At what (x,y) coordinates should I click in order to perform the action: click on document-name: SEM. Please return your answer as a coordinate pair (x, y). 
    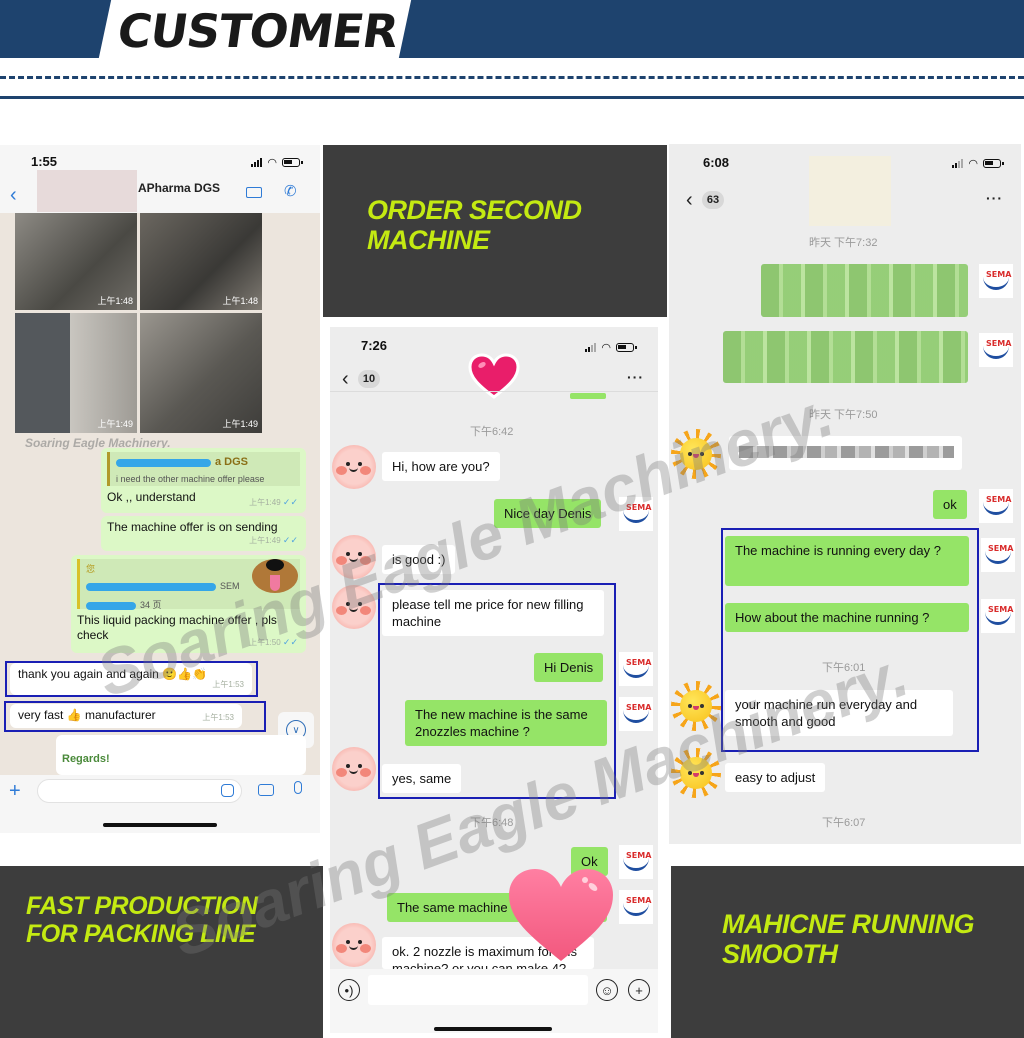
    Looking at the image, I should click on (230, 586).